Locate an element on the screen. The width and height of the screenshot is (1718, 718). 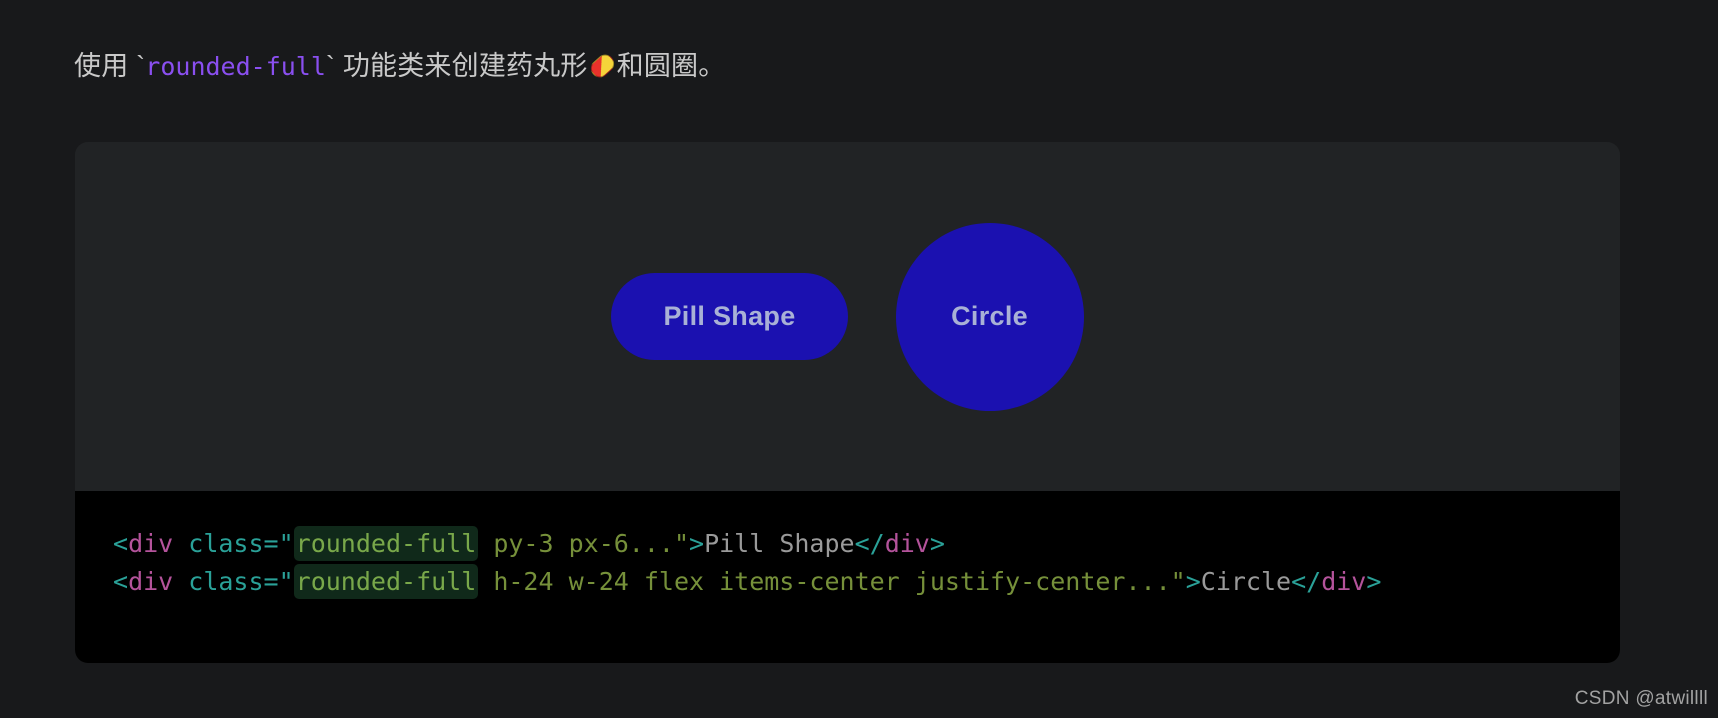
intro-text-tail: 和圆圈。 is located at coordinates (671, 66).